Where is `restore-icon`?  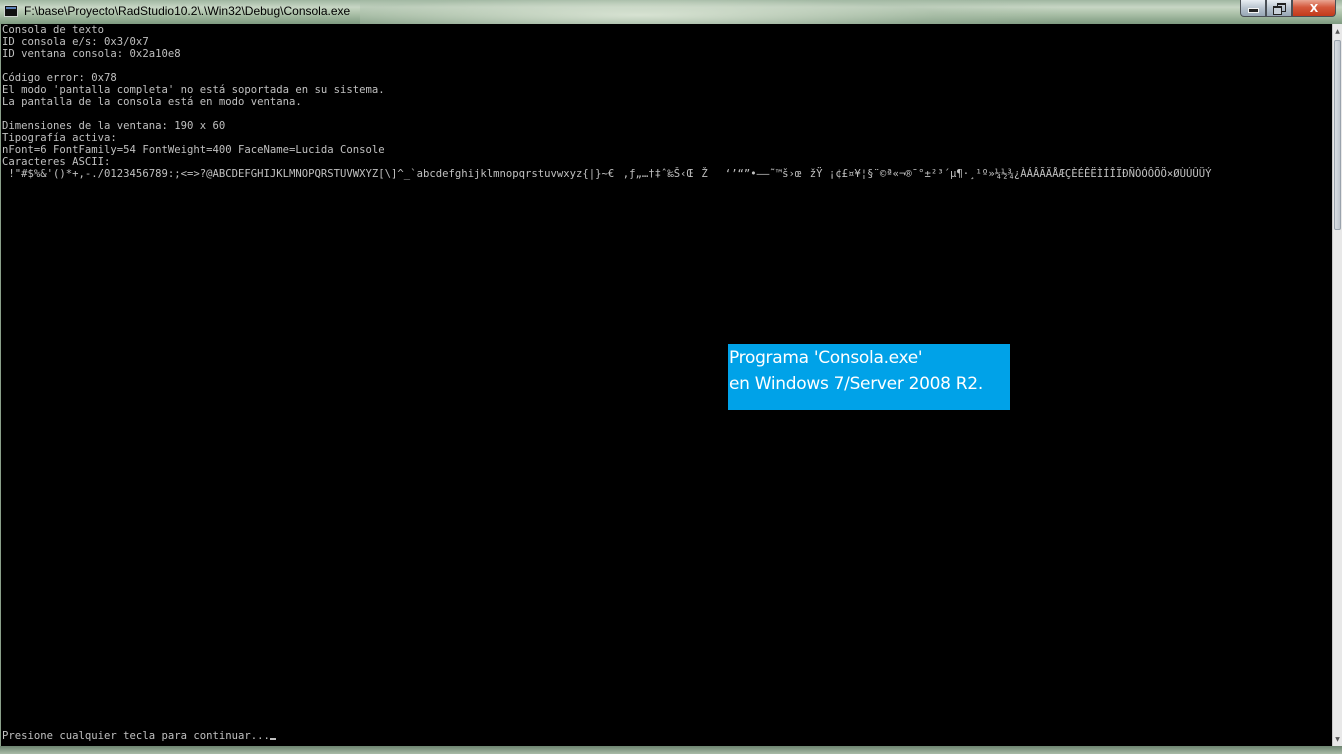
restore-icon is located at coordinates (1279, 9).